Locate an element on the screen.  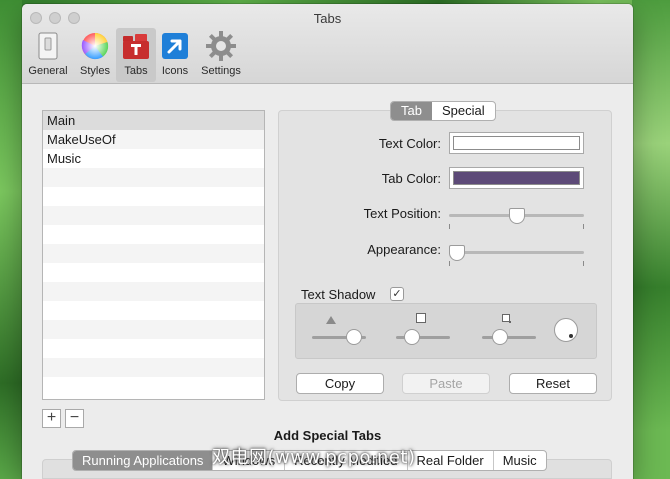
watermark: 双电网(www.pcpo.net) is located at coordinates (314, 457).